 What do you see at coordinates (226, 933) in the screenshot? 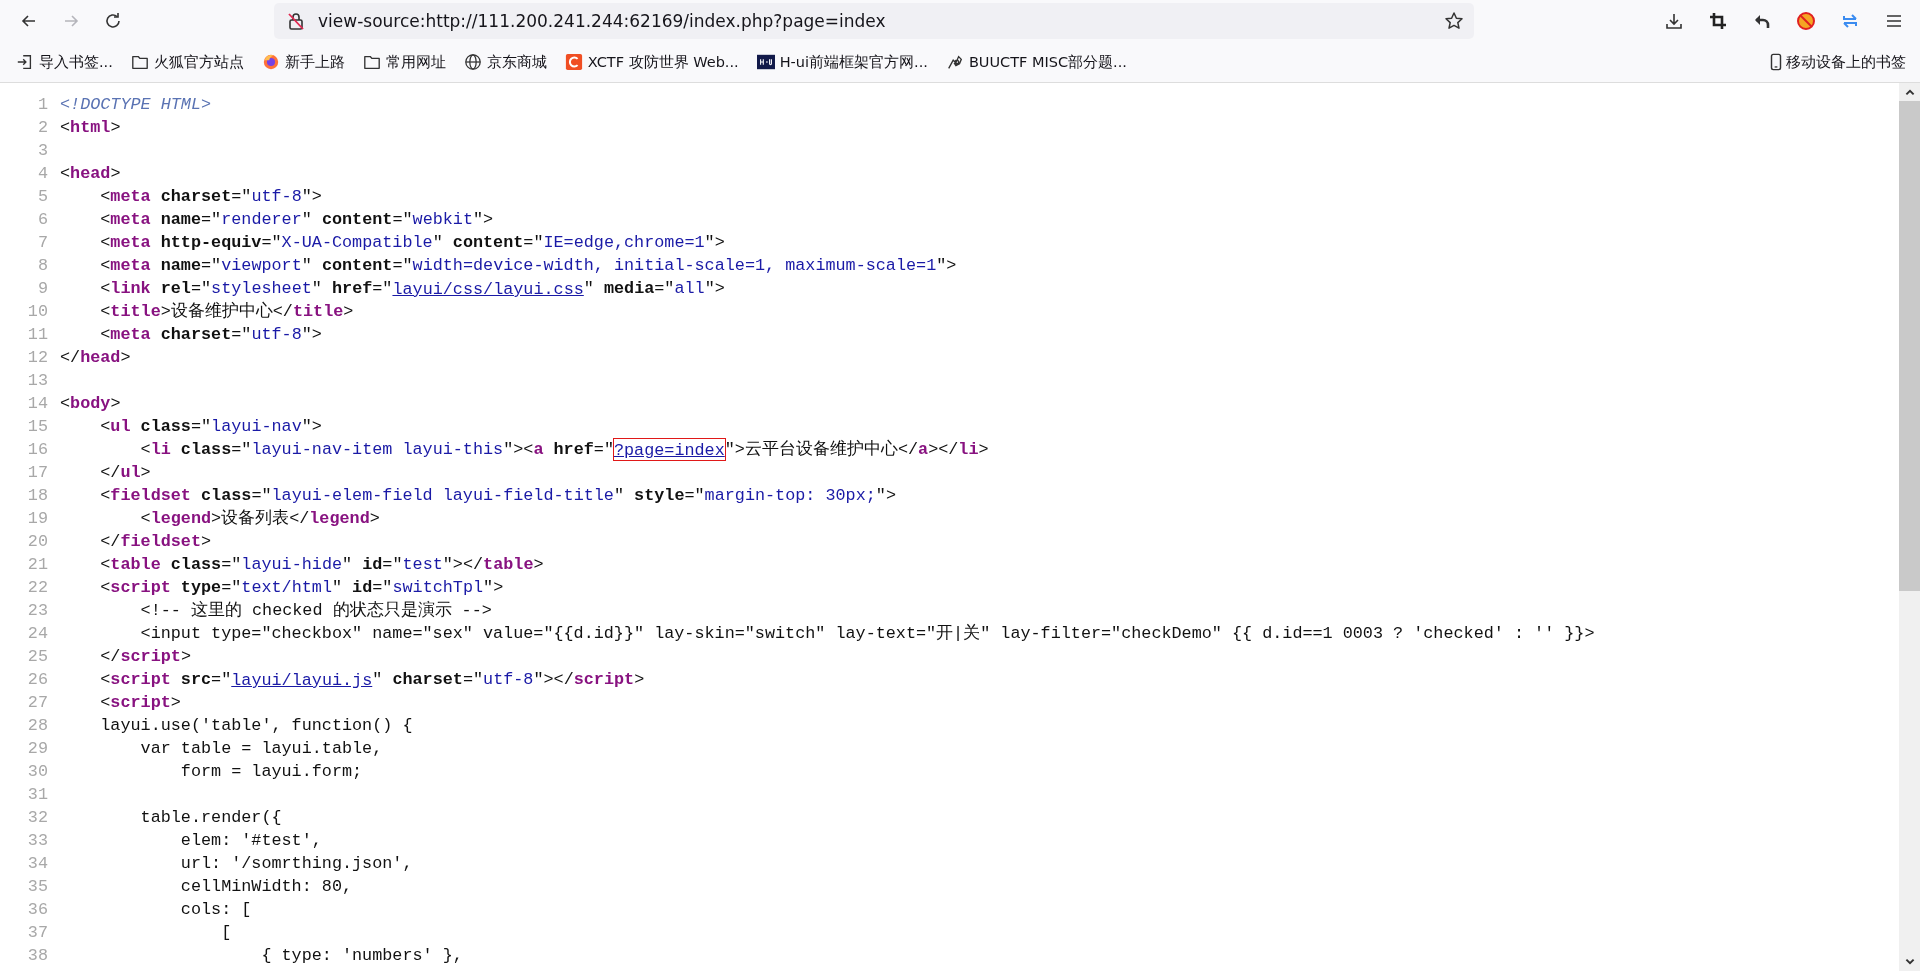
I see `code-text: [` at bounding box center [226, 933].